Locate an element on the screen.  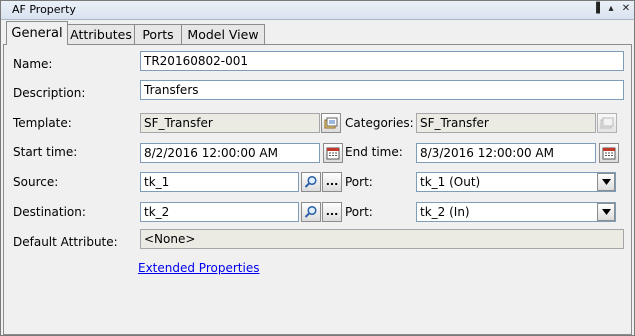
description-label: Description: is located at coordinates (49, 93).